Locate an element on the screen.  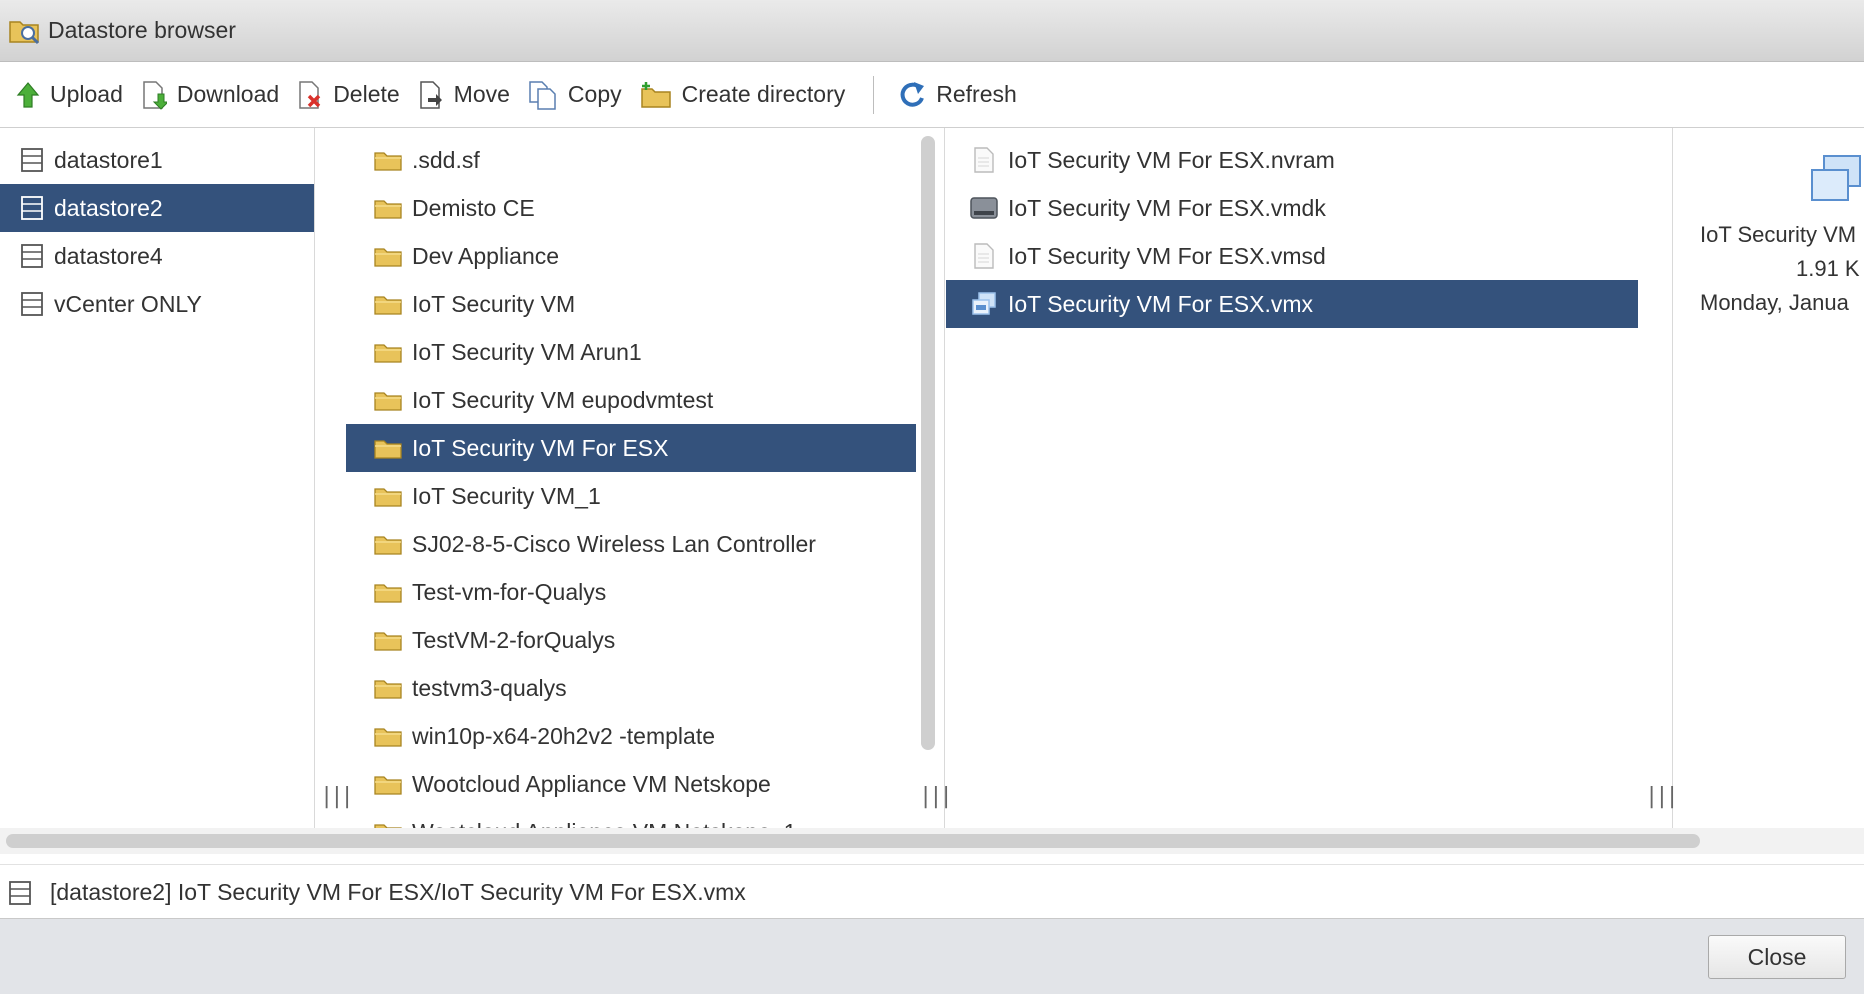
folder-item-label: Demisto CE is located at coordinates (473, 207).